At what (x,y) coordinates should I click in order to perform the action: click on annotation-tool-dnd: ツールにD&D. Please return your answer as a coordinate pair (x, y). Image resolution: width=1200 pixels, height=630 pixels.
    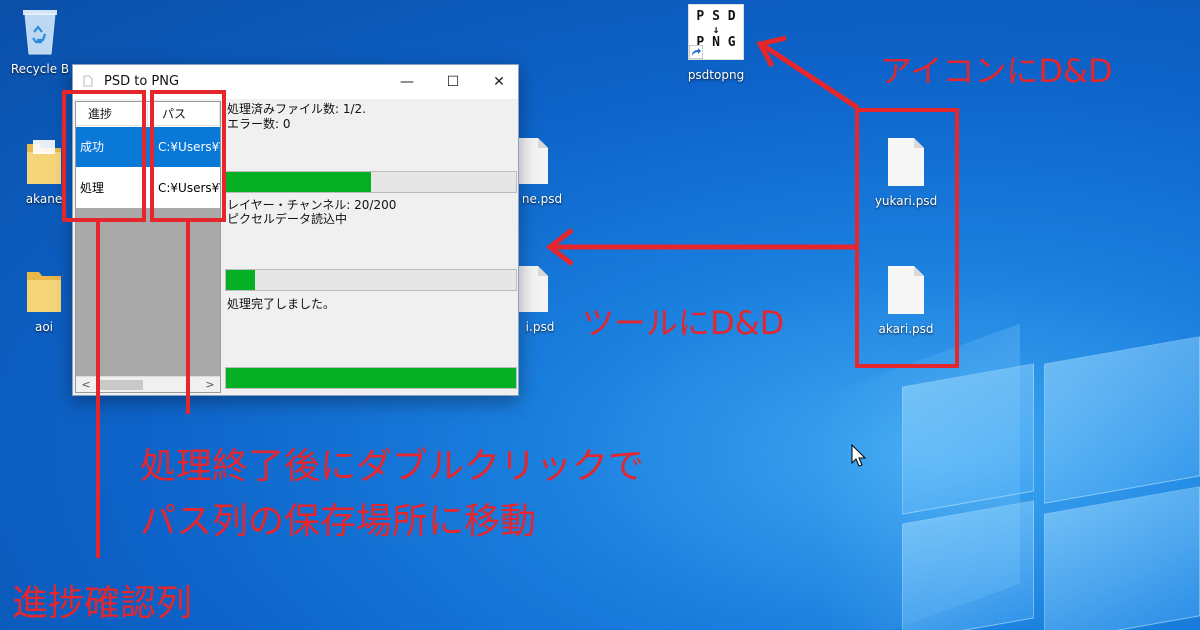
    Looking at the image, I should click on (683, 323).